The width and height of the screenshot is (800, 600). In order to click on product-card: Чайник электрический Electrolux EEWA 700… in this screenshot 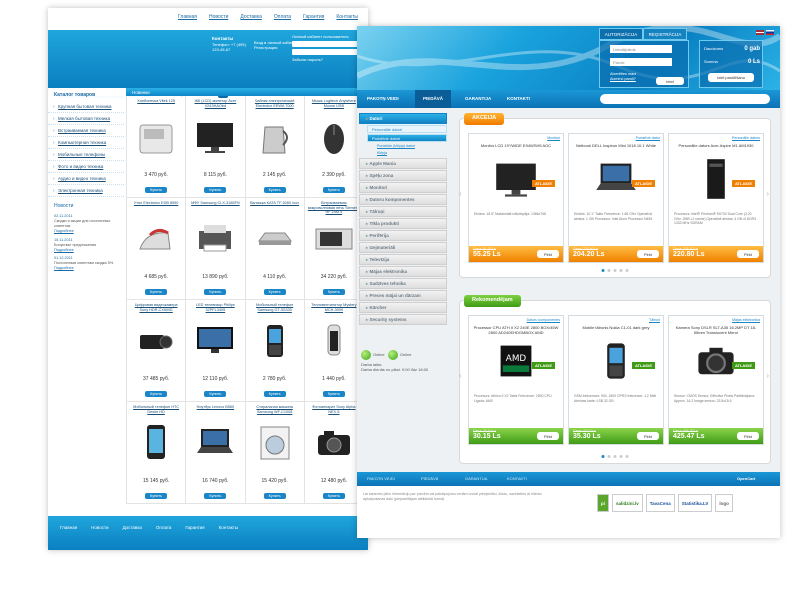, I will do `click(275, 147)`.